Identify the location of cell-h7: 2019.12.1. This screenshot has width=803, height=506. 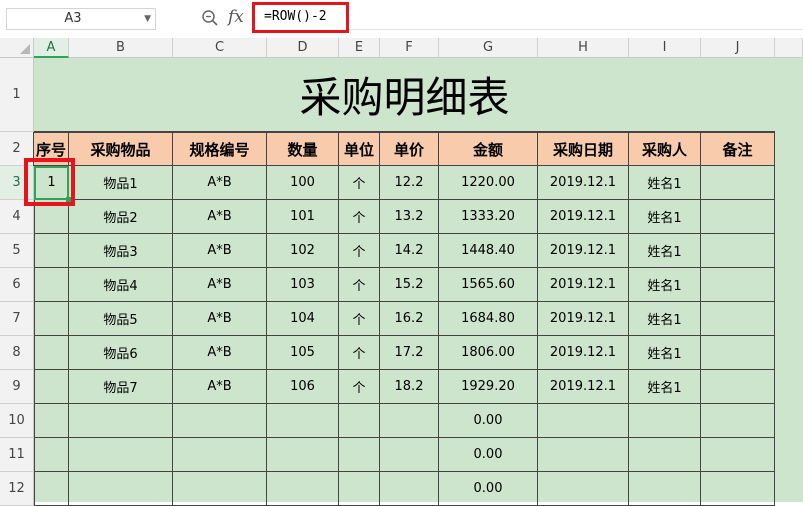
(583, 319).